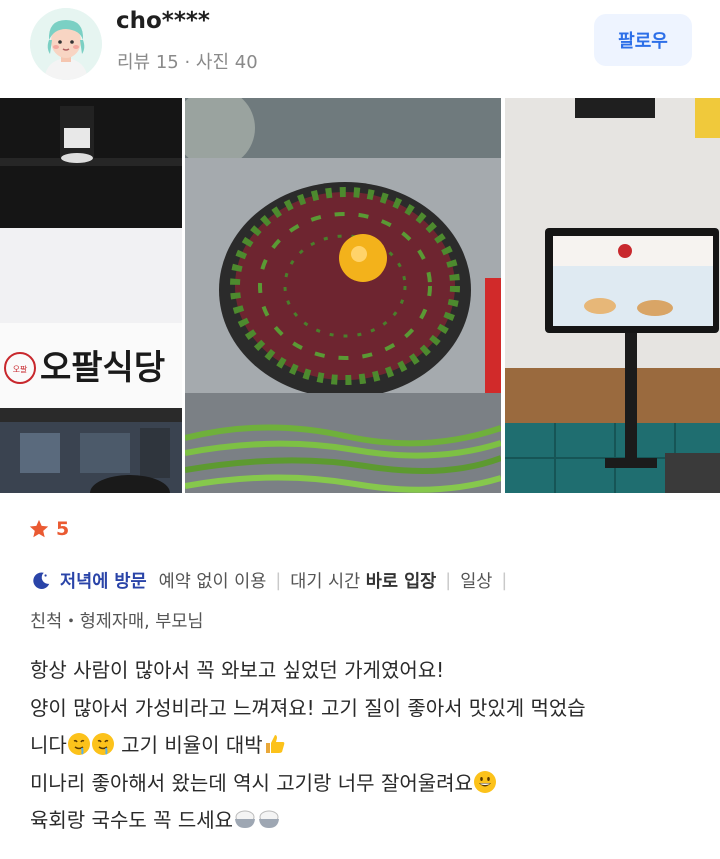 This screenshot has width=720, height=859. Describe the element at coordinates (117, 622) in the screenshot. I see `companions: 친척・형제자매, 부모님` at that location.